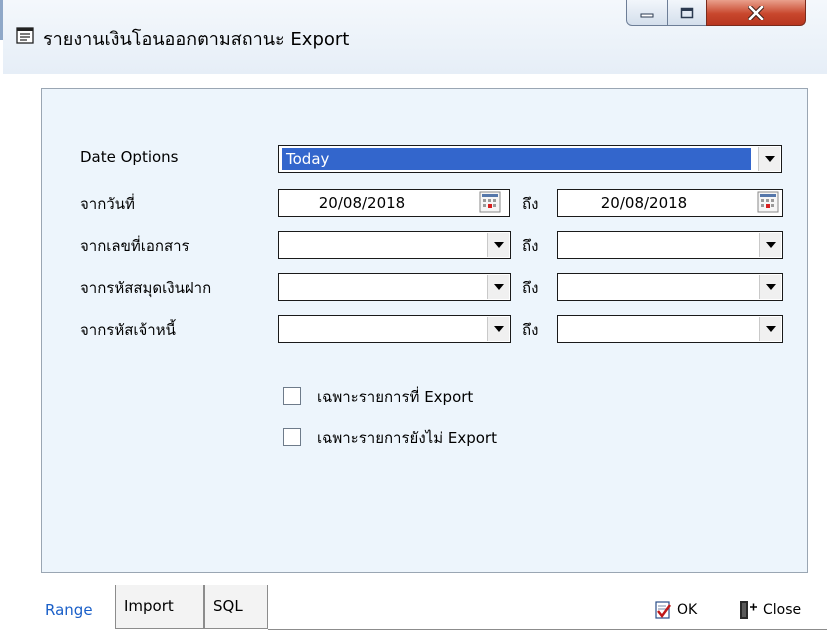 The width and height of the screenshot is (827, 633). Describe the element at coordinates (670, 287) in the screenshot. I see `to-passbook-select` at that location.